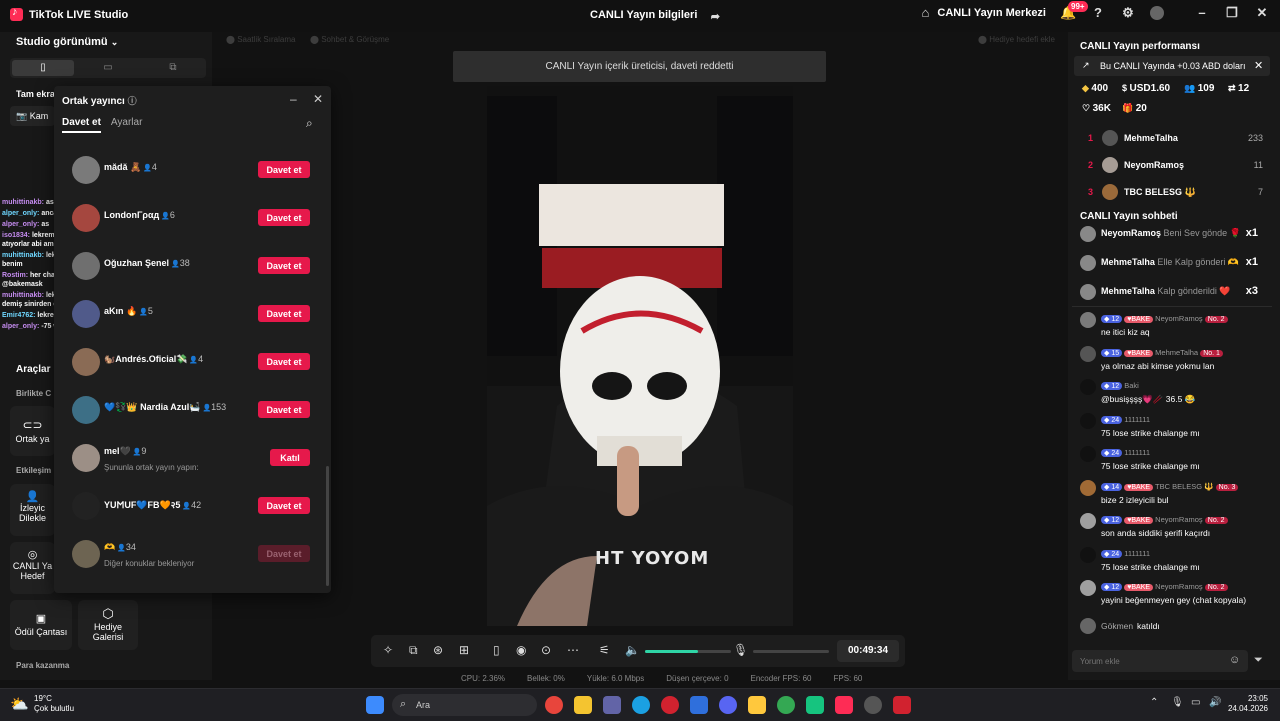 This screenshot has width=1280, height=721. Describe the element at coordinates (873, 705) in the screenshot. I see `steam-icon` at that location.